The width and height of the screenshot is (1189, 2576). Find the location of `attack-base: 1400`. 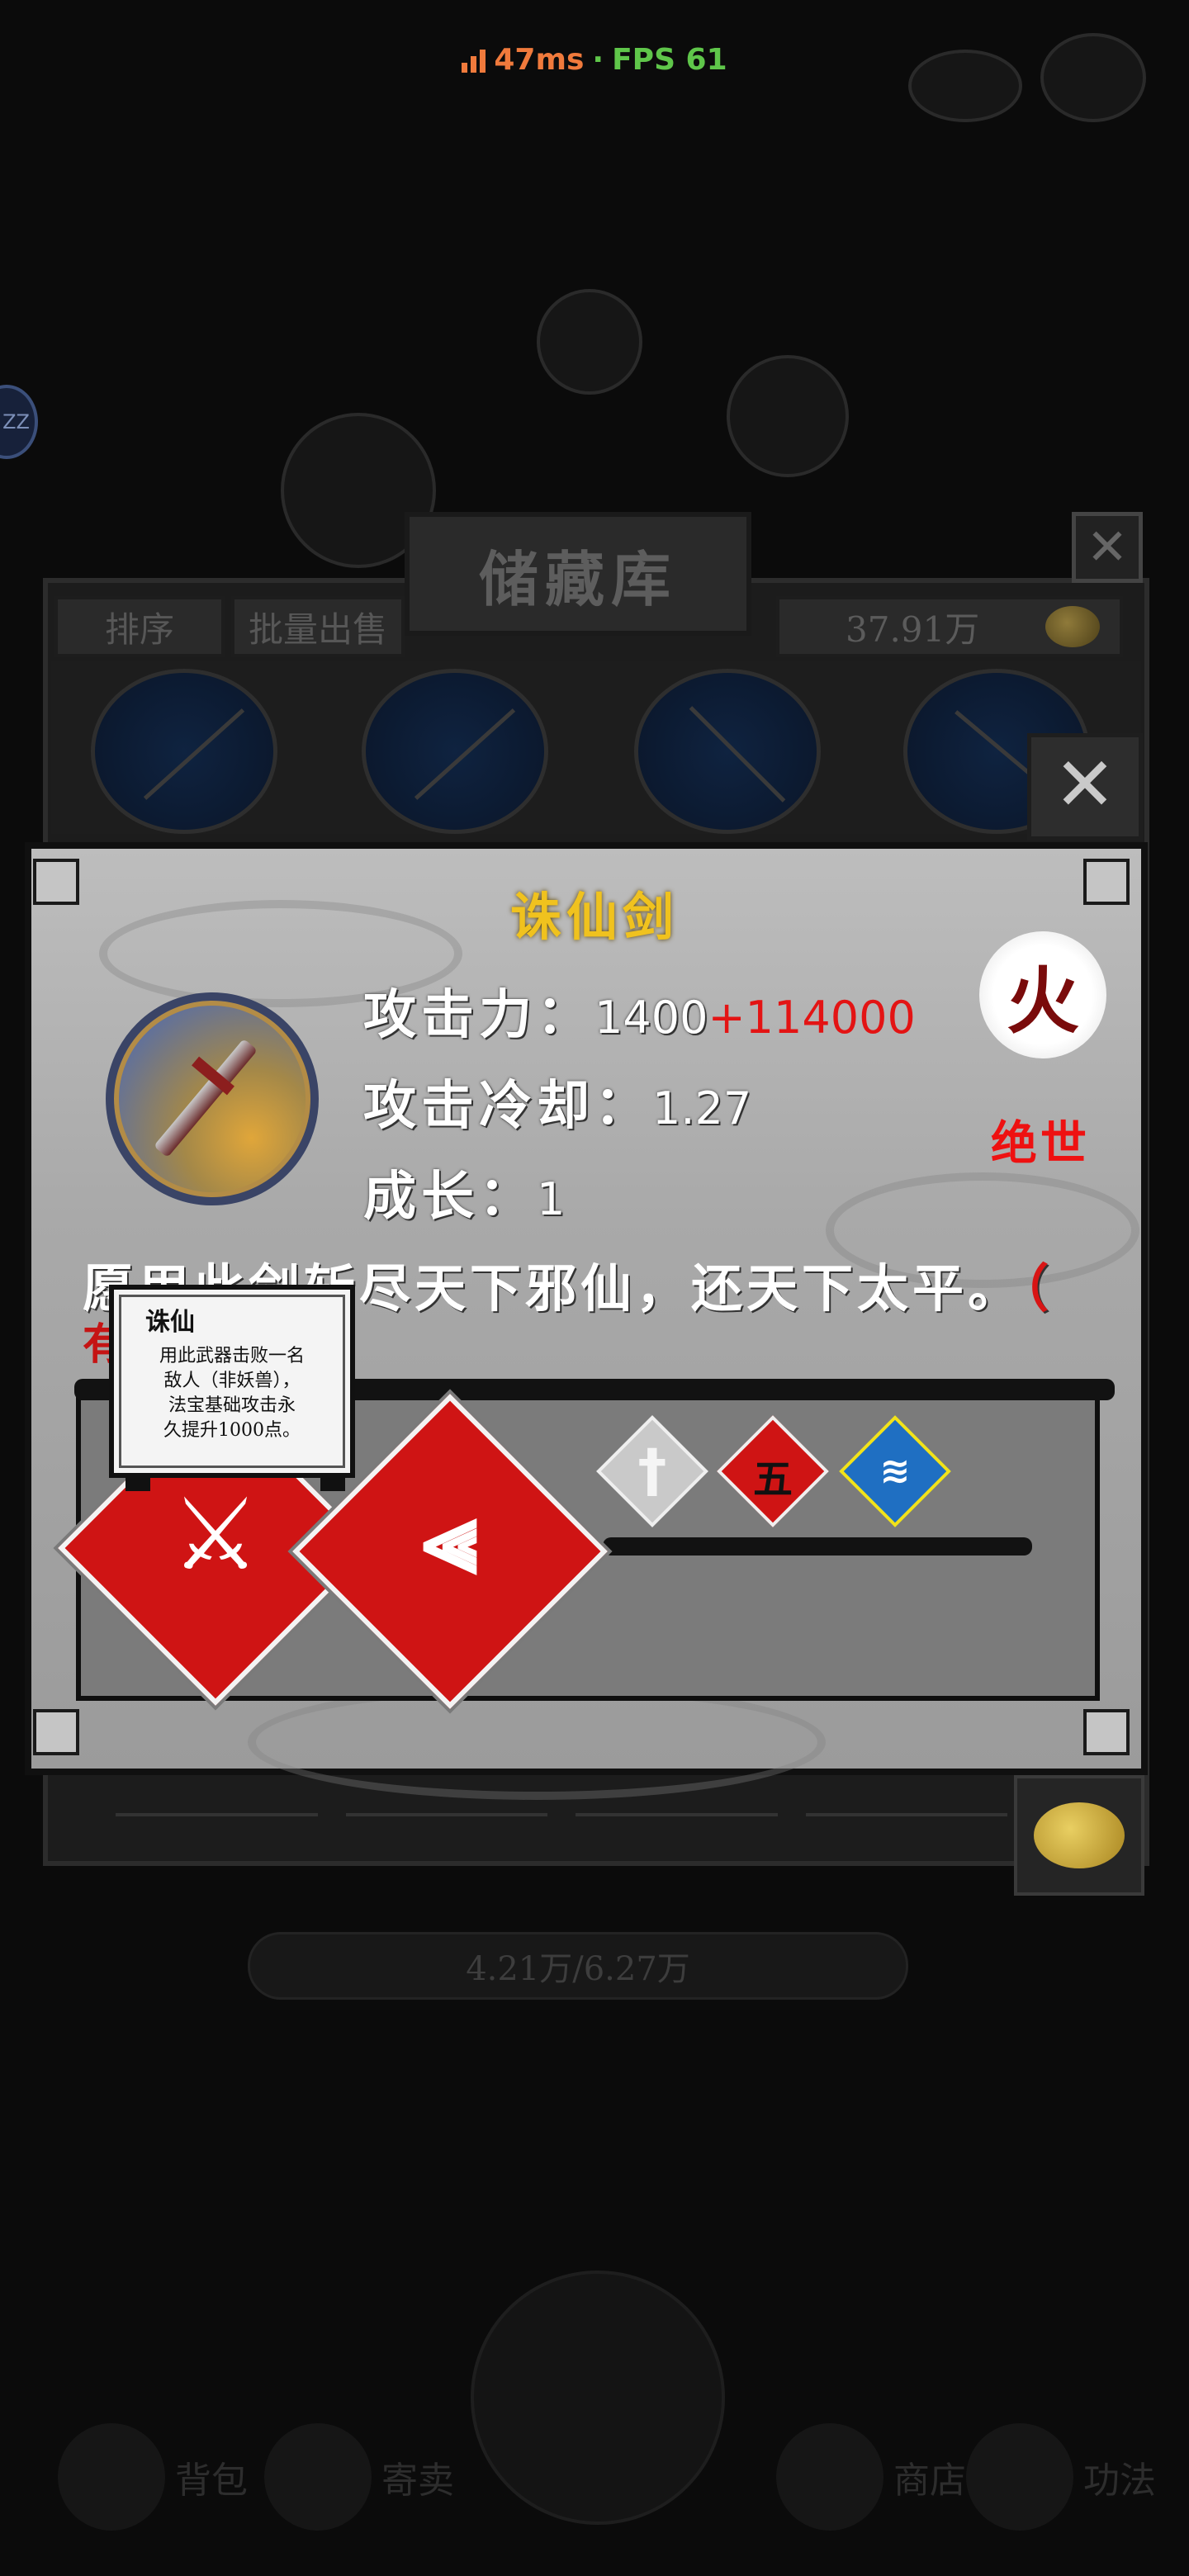

attack-base: 1400 is located at coordinates (651, 1018).